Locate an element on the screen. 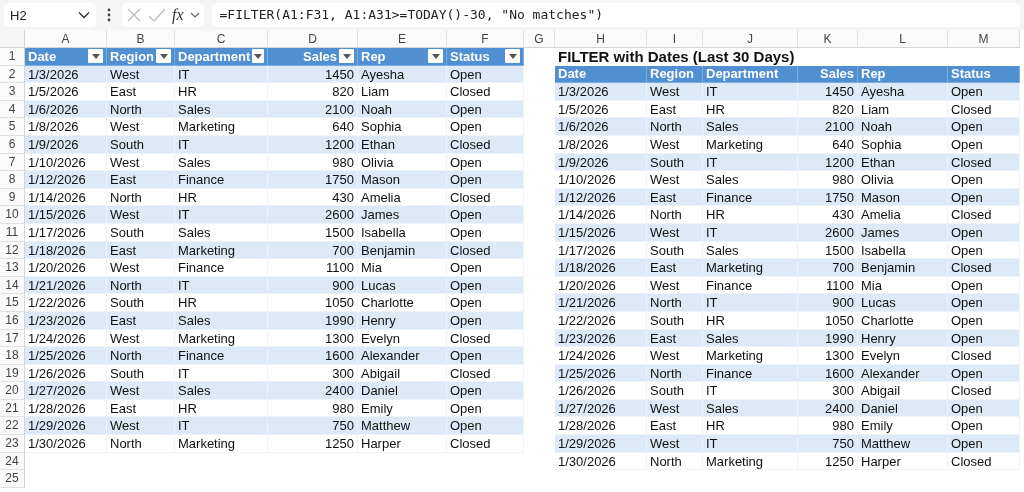 The width and height of the screenshot is (1024, 492). table-cell: 2400 is located at coordinates (313, 391).